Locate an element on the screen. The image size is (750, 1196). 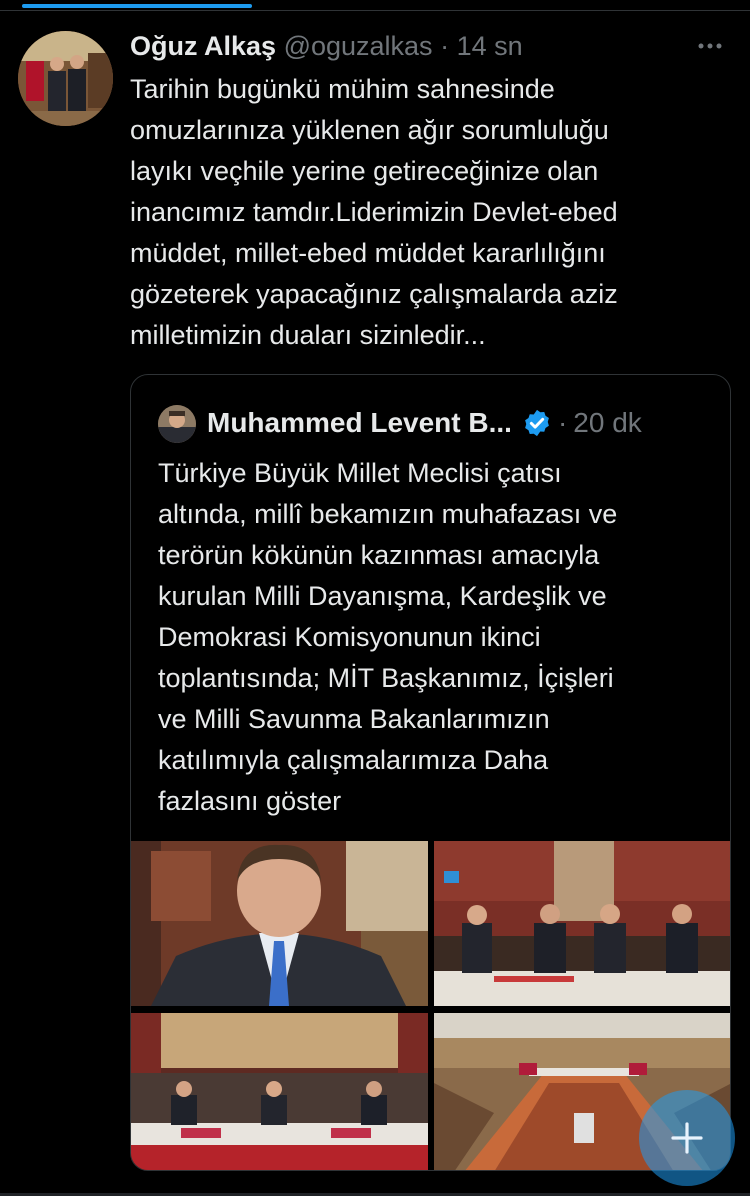
quoted-text-line: Türkiye Büyük Millet Meclisi çatısı is located at coordinates (360, 473).